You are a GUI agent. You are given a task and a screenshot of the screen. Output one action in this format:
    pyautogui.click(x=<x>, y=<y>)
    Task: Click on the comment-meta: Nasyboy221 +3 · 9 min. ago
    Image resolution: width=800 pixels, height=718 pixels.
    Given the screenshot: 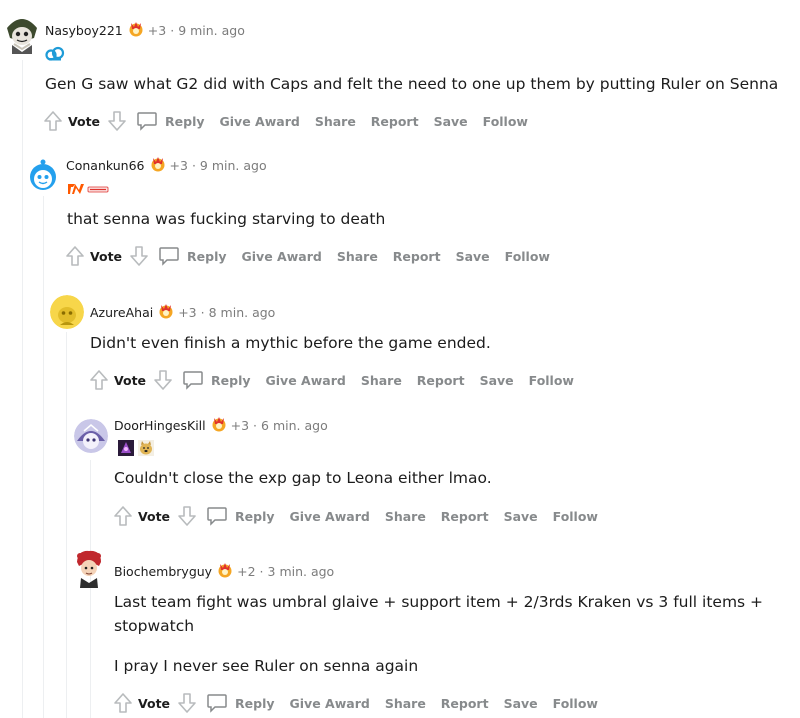 What is the action you would take?
    pyautogui.click(x=145, y=30)
    